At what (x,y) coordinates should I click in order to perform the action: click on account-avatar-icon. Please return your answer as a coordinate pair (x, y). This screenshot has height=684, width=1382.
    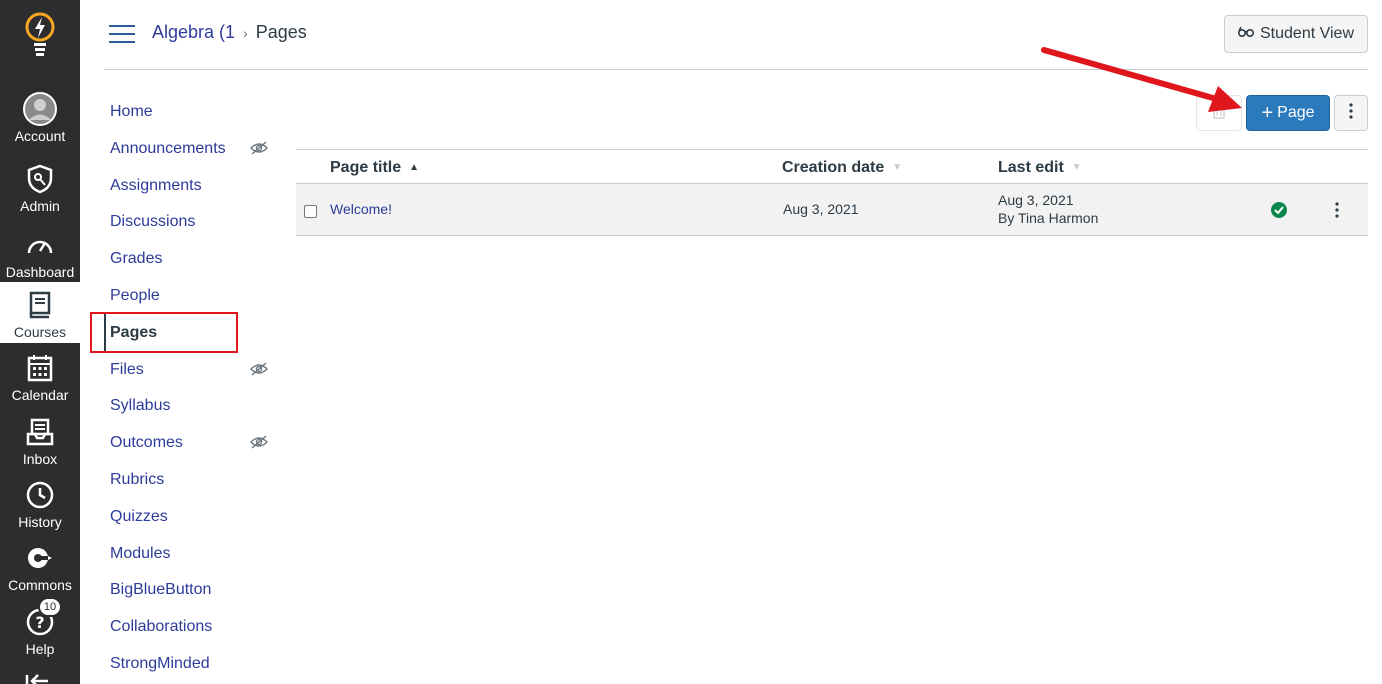
    Looking at the image, I should click on (40, 109).